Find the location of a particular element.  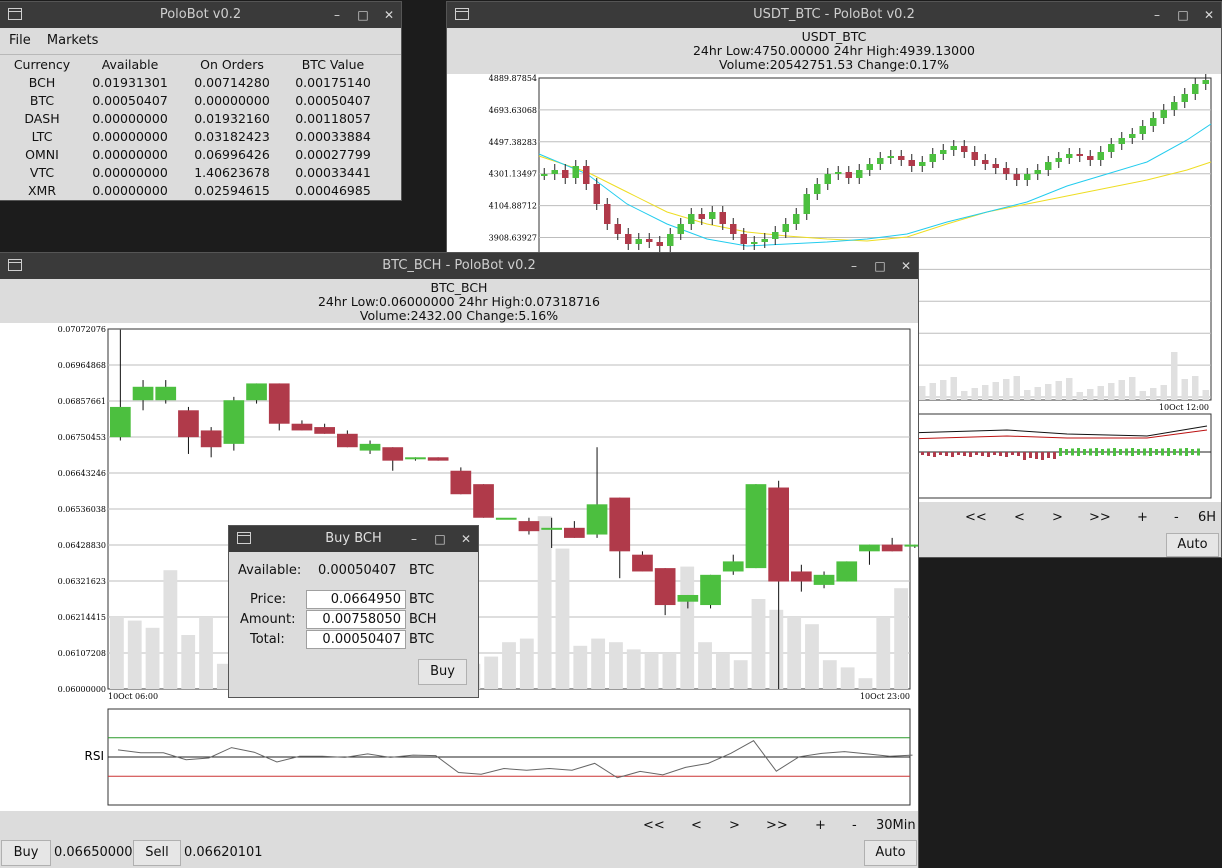

cell-on-orders: 0.01932160 is located at coordinates (232, 118).